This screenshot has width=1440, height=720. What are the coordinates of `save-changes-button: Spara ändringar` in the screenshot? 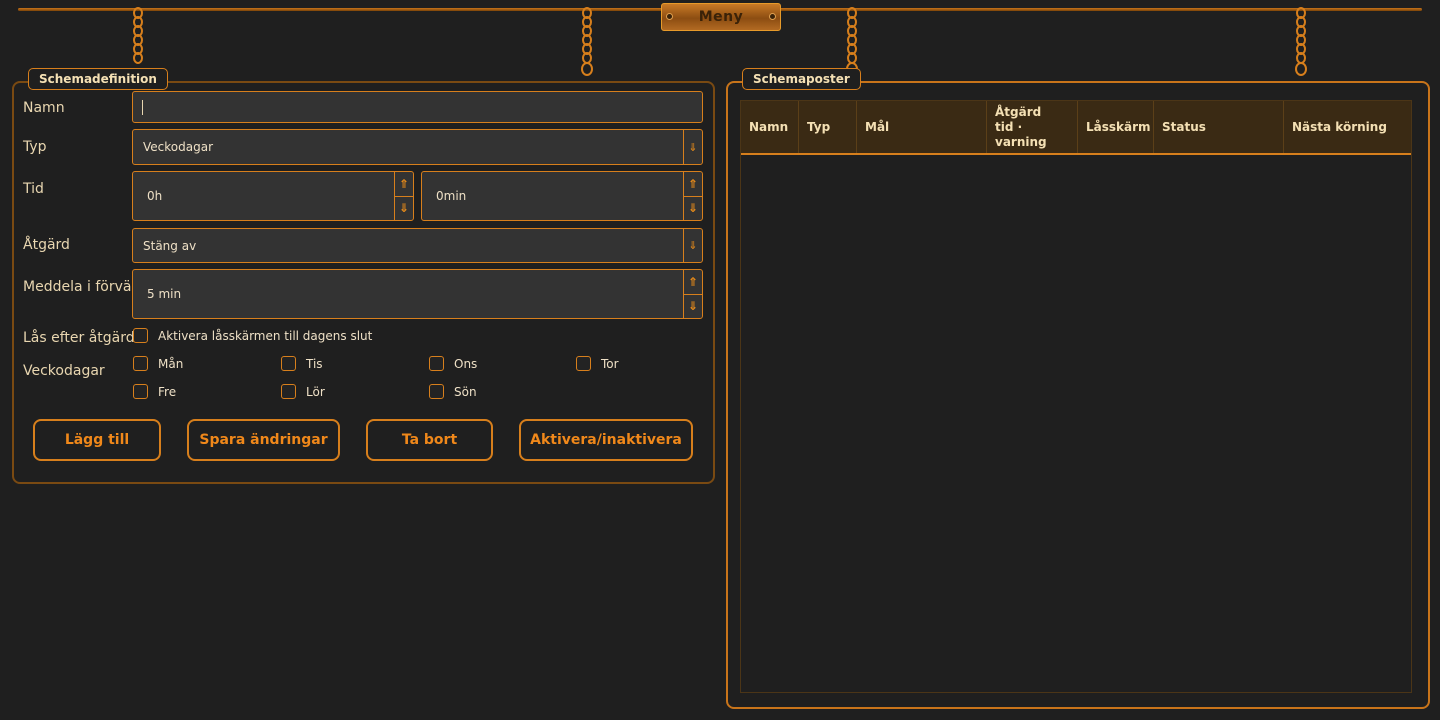 It's located at (263, 440).